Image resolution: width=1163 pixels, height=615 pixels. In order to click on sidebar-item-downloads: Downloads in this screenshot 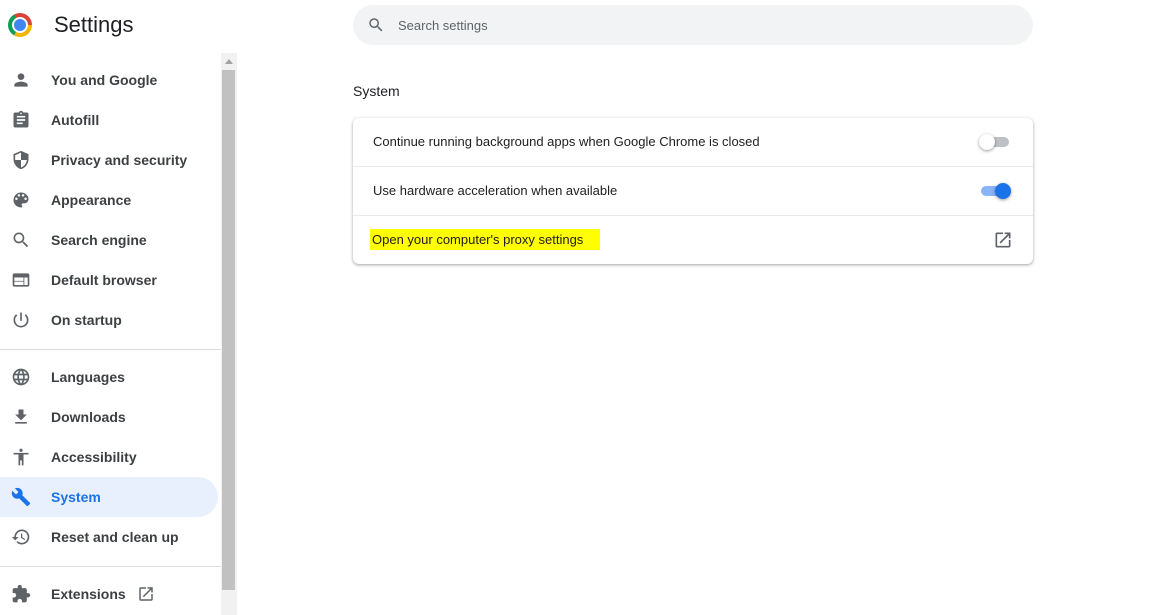, I will do `click(109, 417)`.